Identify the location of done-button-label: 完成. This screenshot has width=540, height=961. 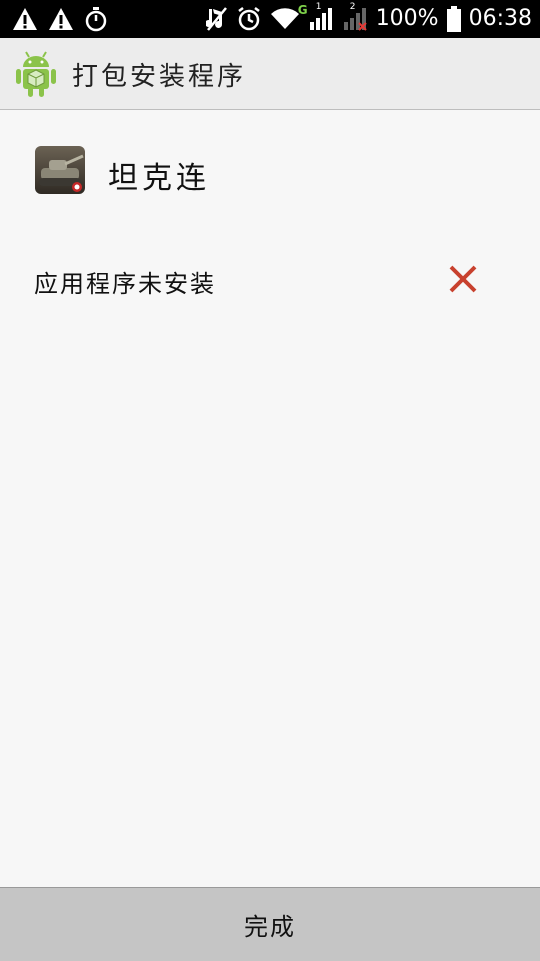
(270, 927).